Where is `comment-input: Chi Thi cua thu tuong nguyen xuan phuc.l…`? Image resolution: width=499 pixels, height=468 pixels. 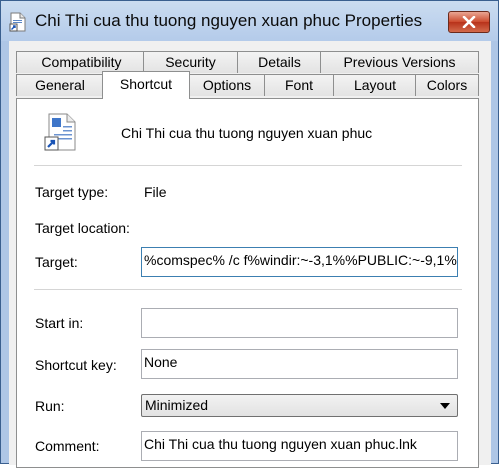 comment-input: Chi Thi cua thu tuong nguyen xuan phuc.l… is located at coordinates (299, 446).